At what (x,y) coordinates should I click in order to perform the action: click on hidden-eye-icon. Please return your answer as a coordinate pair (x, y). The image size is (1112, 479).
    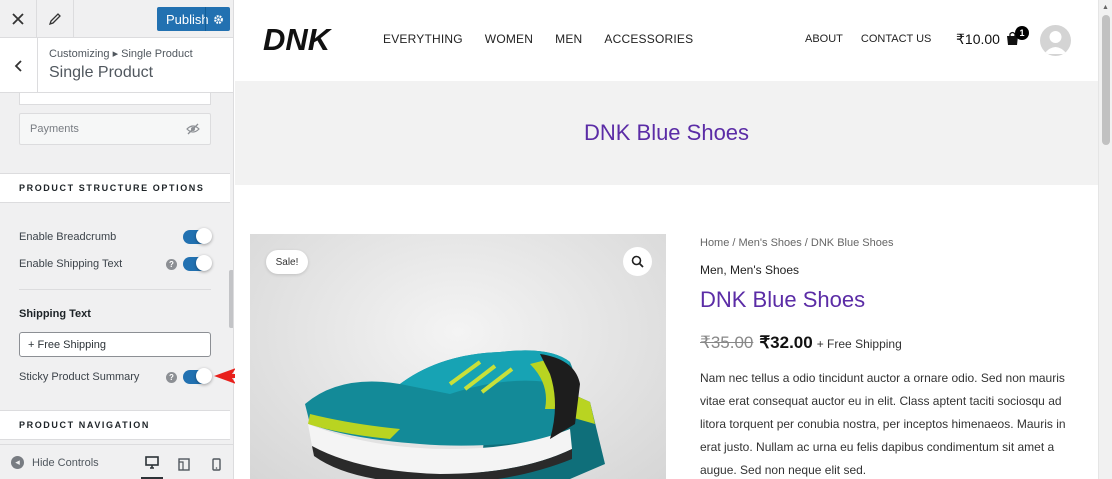
    Looking at the image, I should click on (193, 129).